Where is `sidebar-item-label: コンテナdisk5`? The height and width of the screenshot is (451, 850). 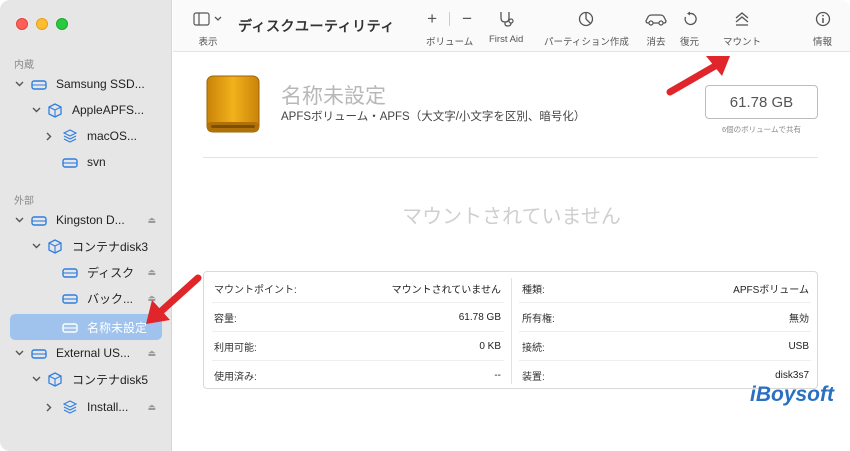 sidebar-item-label: コンテナdisk5 is located at coordinates (110, 379).